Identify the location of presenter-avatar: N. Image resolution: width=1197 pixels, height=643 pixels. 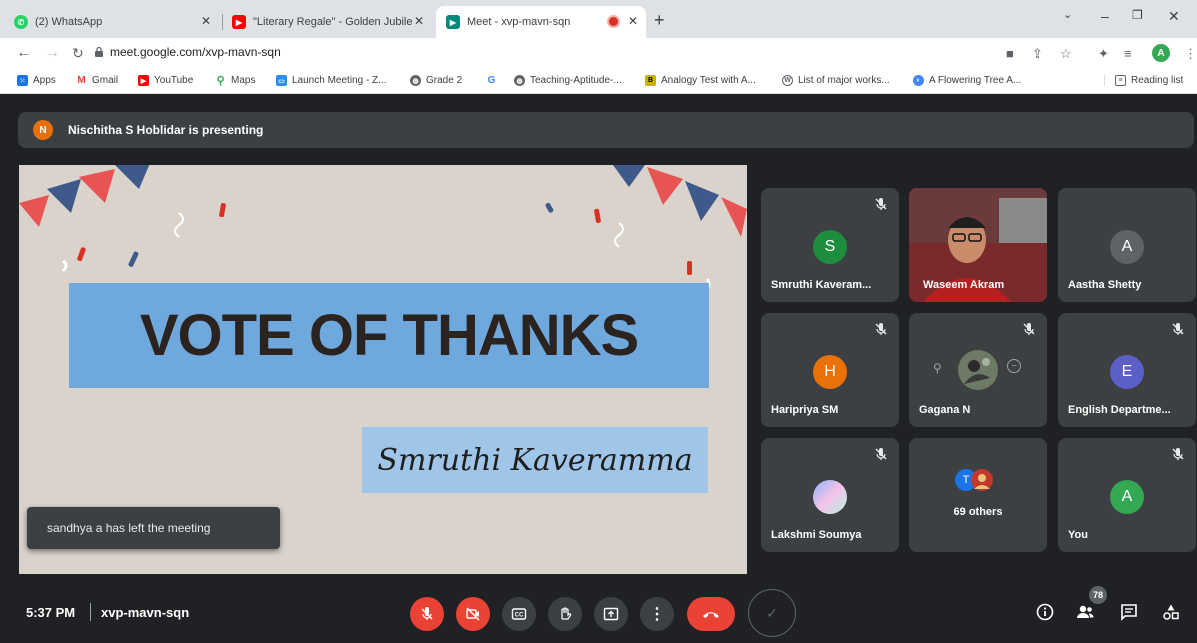
(43, 130).